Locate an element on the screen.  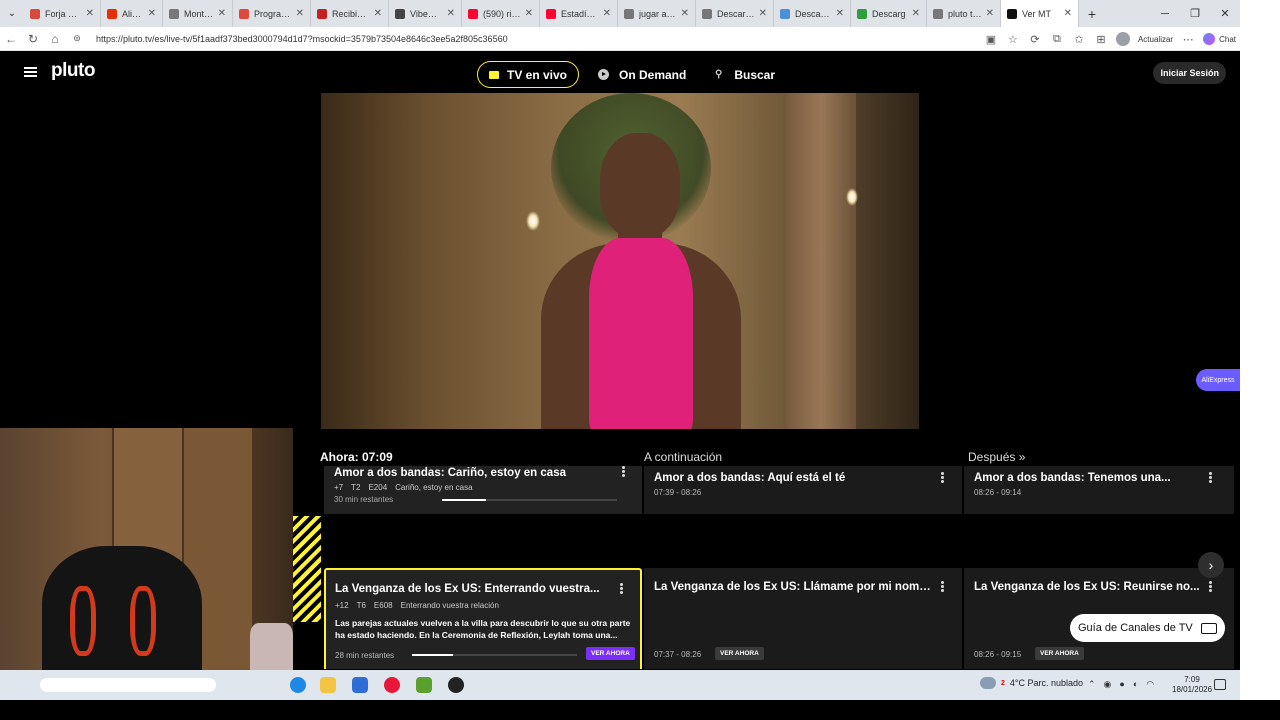
wifi-icon: ◠ is located at coordinates (1150, 684).